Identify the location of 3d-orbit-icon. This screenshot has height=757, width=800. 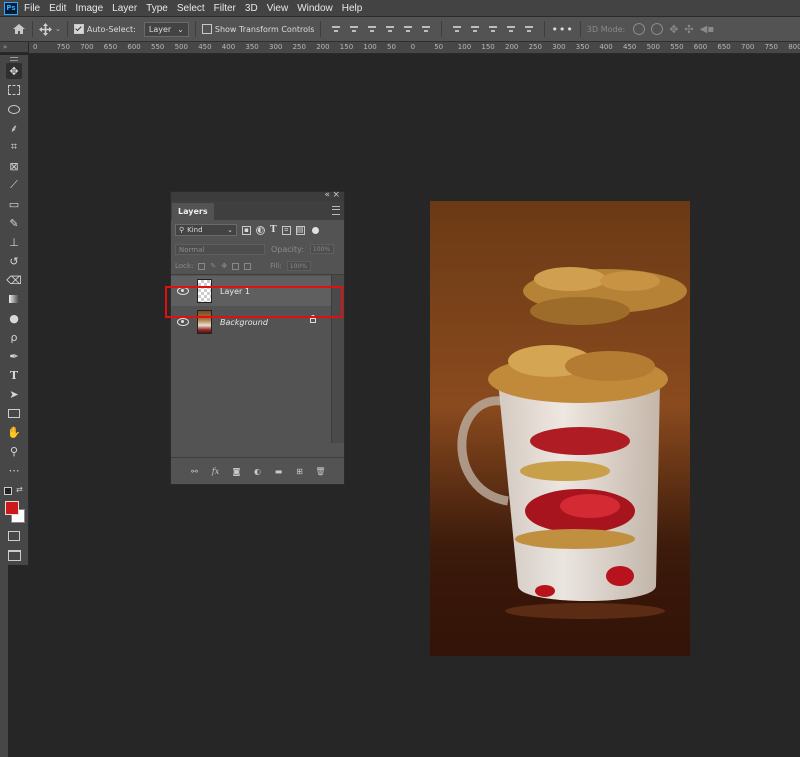
(639, 29).